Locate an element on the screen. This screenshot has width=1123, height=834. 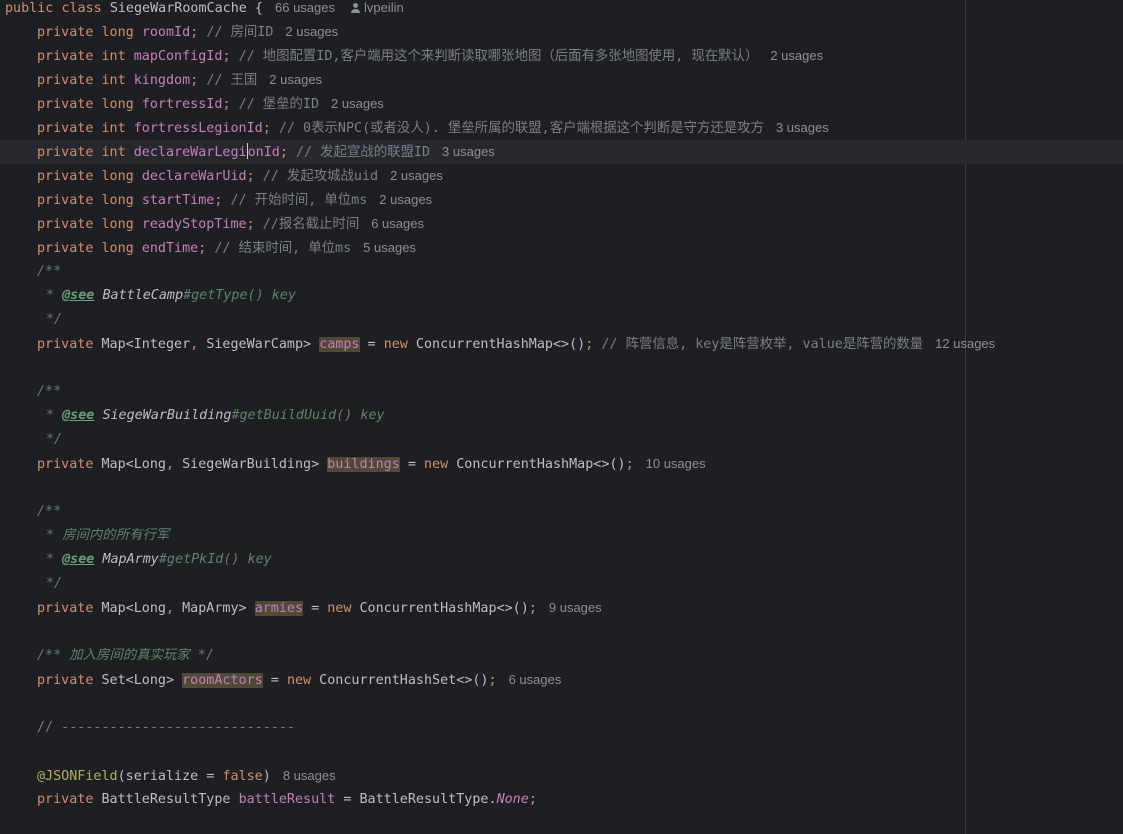
code-line-field: private long roomId; // 房间ID 2 usages is located at coordinates (561, 32).